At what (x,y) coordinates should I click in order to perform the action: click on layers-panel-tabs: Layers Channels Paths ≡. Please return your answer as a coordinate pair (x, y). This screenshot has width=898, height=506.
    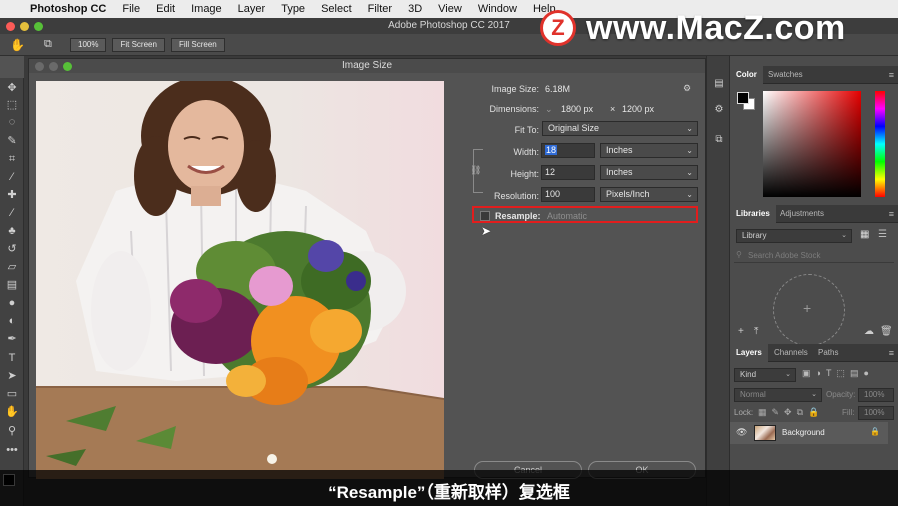
    Looking at the image, I should click on (814, 353).